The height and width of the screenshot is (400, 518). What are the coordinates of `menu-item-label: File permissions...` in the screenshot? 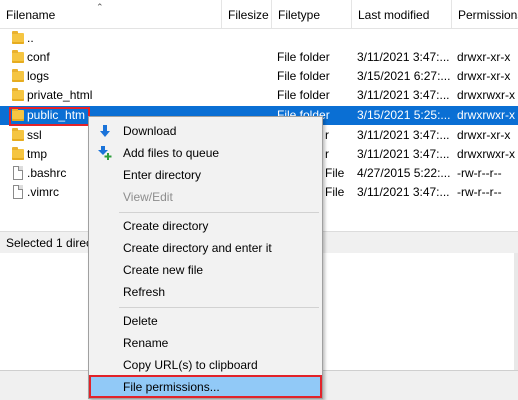 It's located at (171, 387).